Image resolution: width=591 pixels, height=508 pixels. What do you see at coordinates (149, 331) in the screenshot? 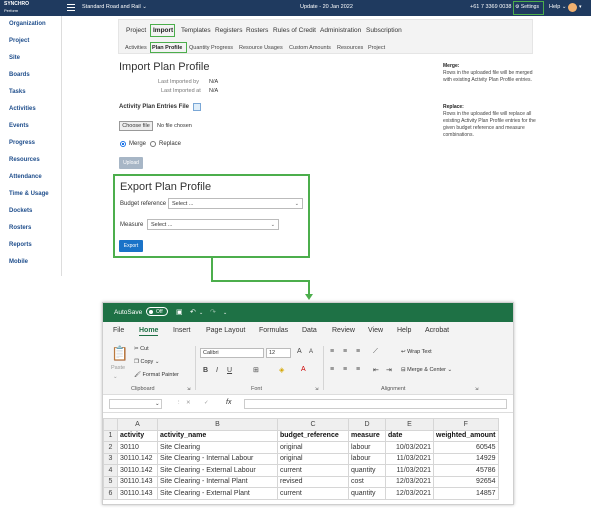
I see `menu-home: Home` at bounding box center [149, 331].